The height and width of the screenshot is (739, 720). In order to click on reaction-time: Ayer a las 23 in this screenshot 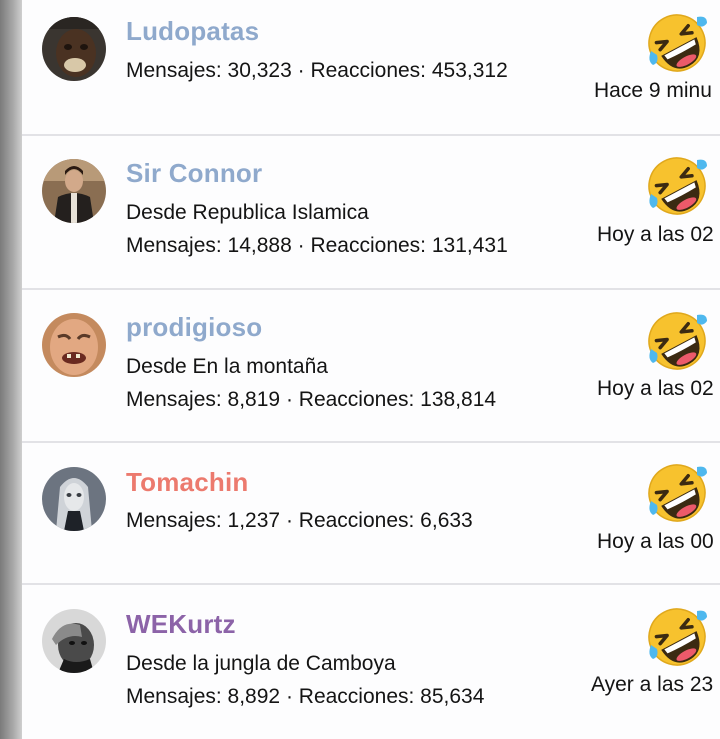, I will do `click(652, 684)`.